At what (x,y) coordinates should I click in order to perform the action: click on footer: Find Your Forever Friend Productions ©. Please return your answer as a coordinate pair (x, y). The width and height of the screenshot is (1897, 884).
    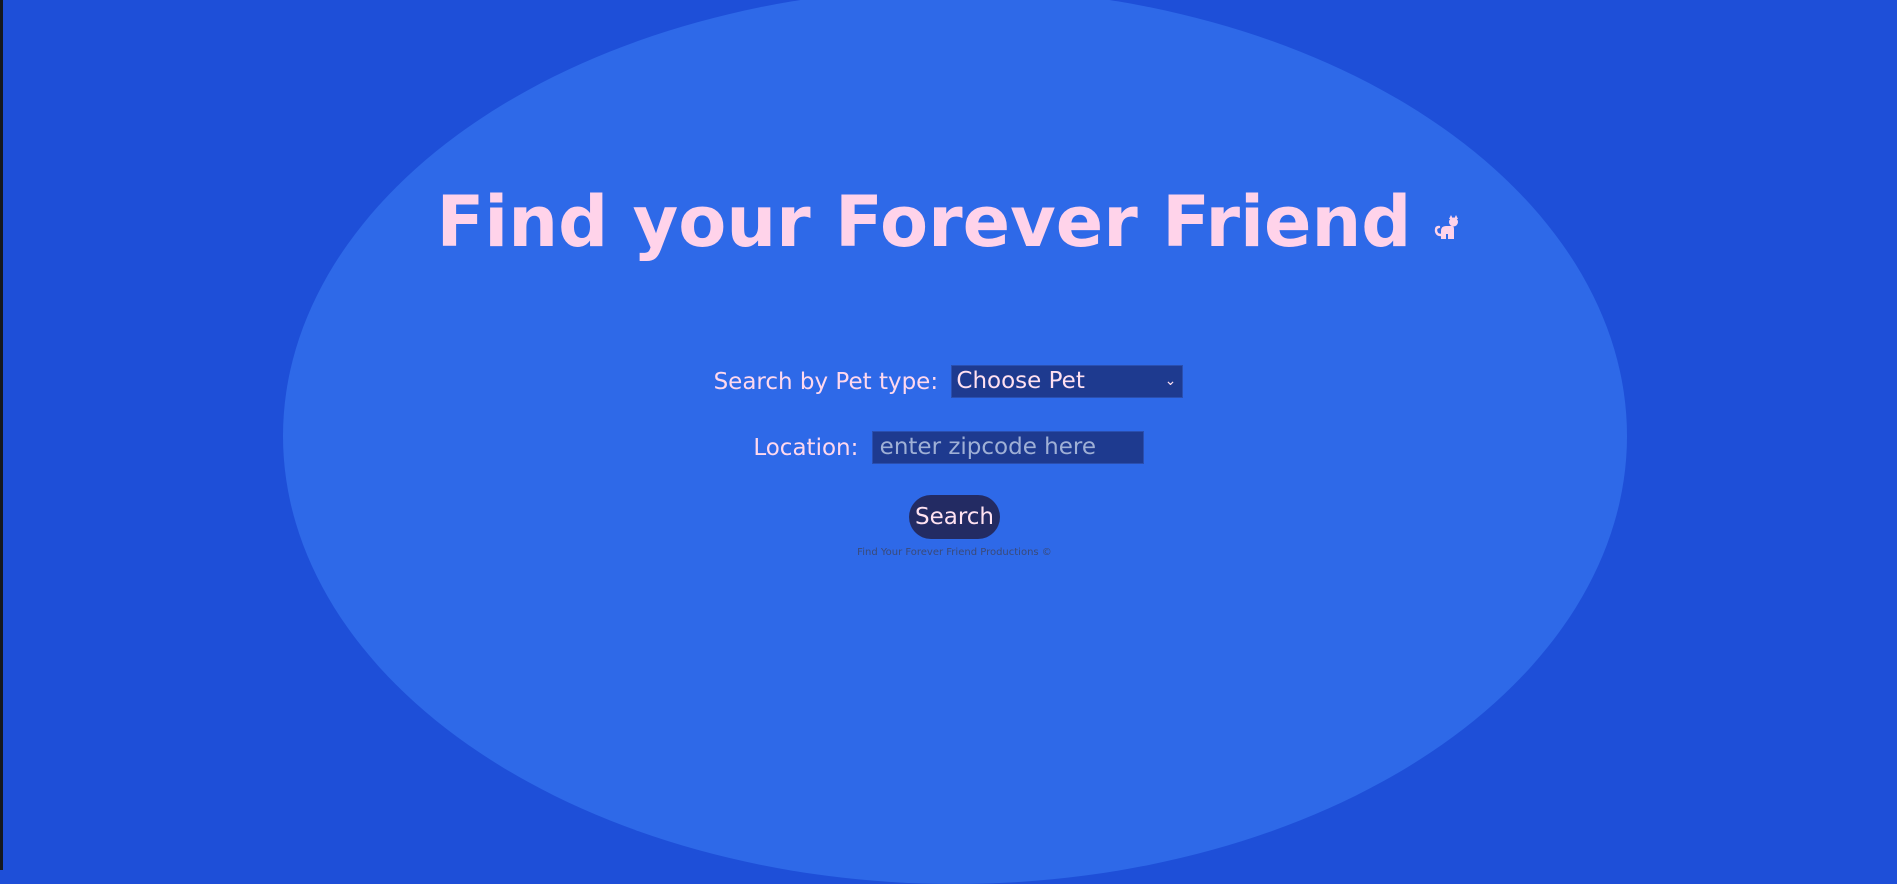
    Looking at the image, I should click on (948, 549).